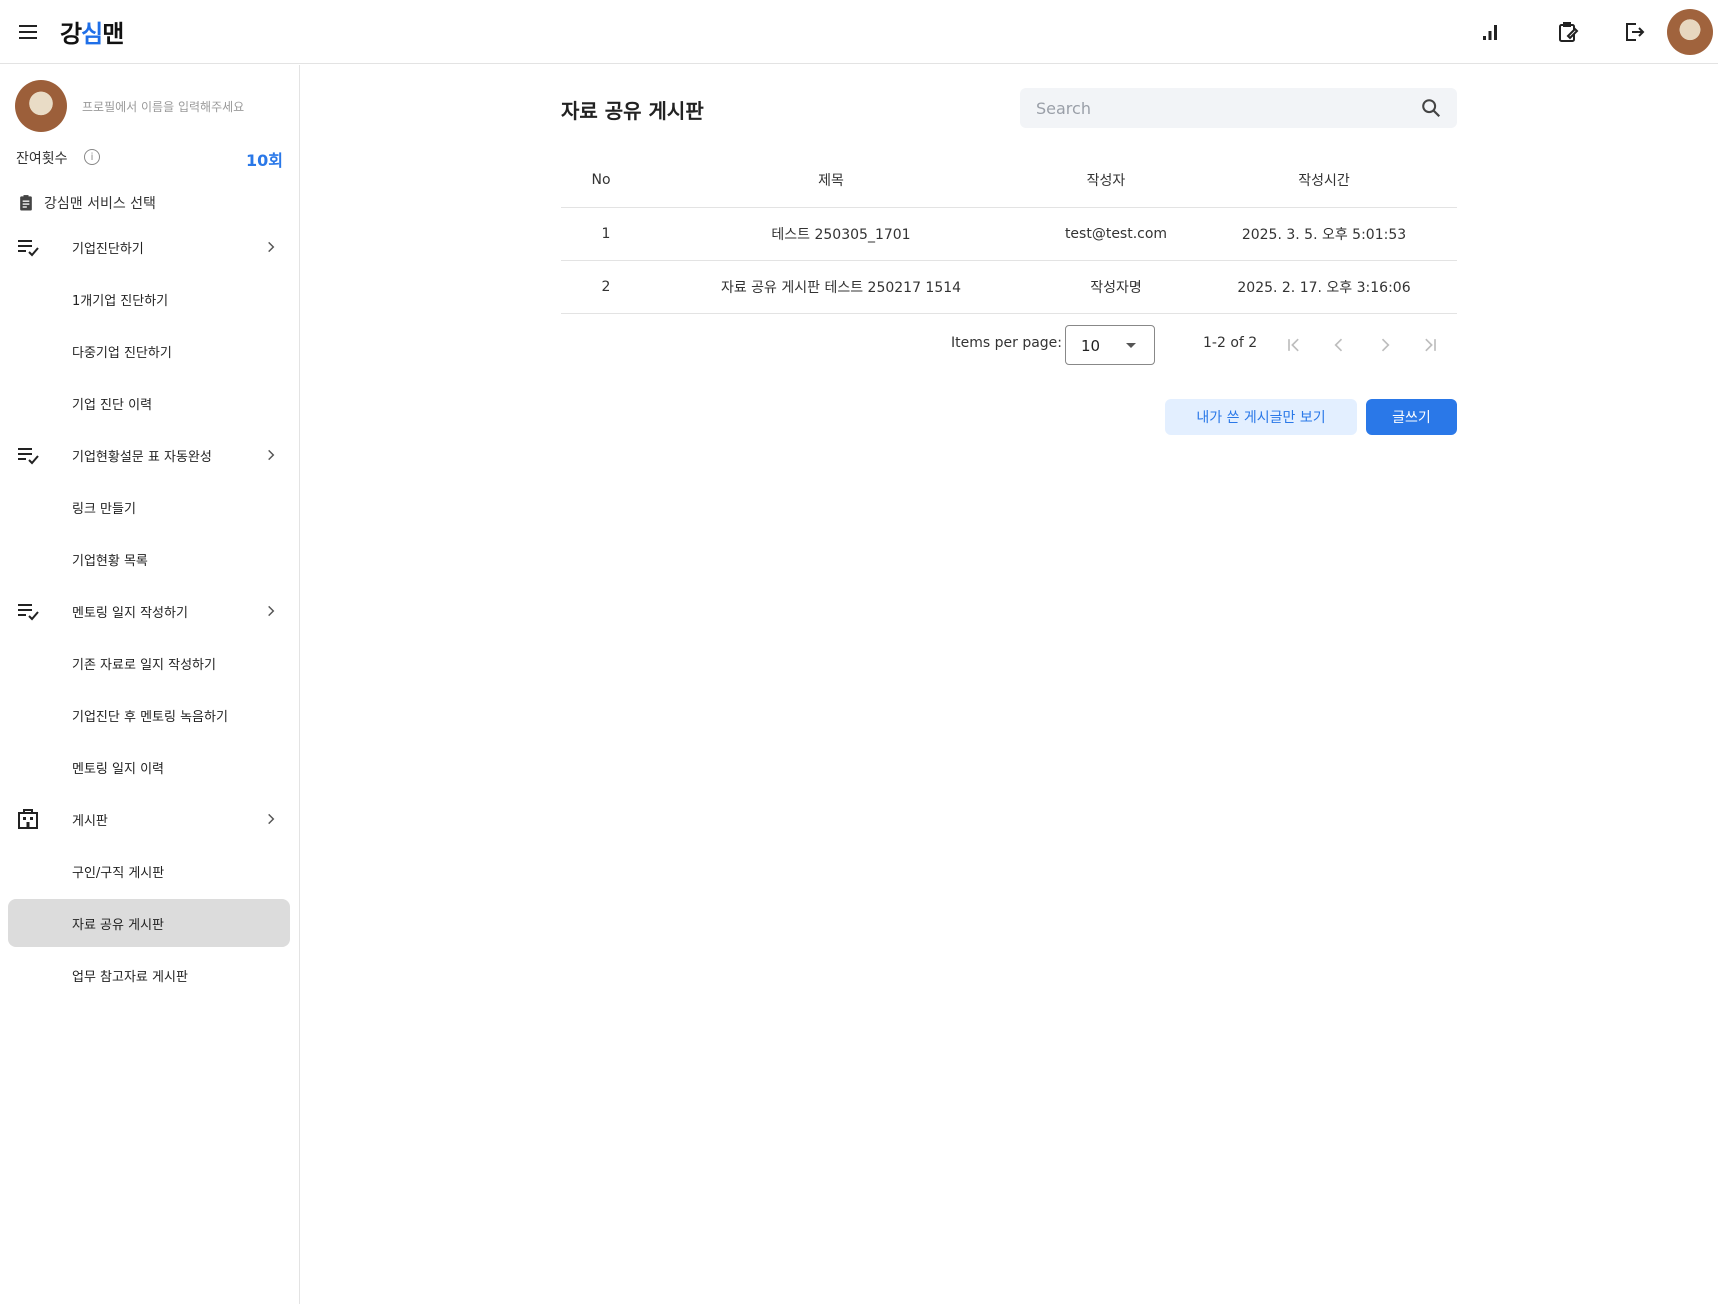 This screenshot has width=1718, height=1304. Describe the element at coordinates (92, 31) in the screenshot. I see `app-logo: 강심맨` at that location.